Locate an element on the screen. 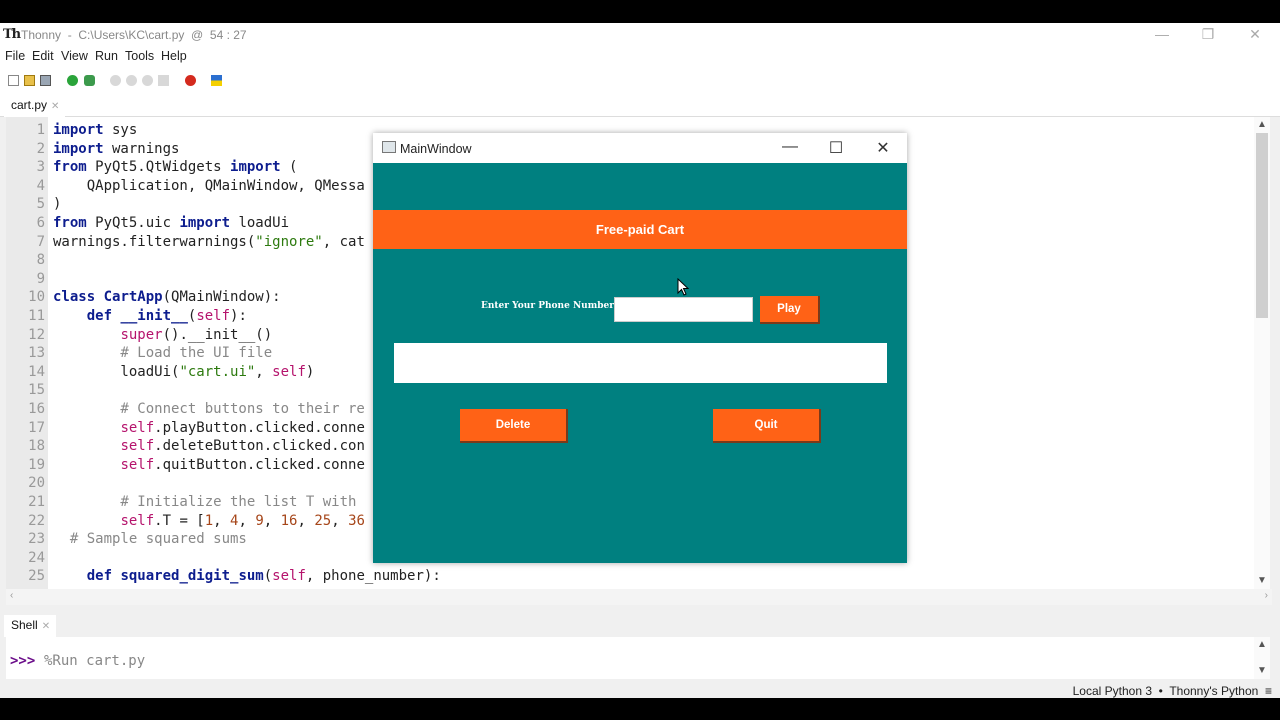 Image resolution: width=1280 pixels, height=720 pixels. tab-label: Shell is located at coordinates (24, 625).